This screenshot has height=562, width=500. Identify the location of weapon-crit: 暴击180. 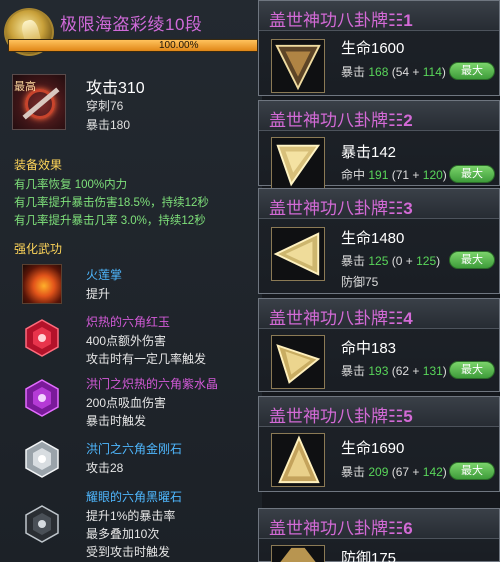
(108, 125).